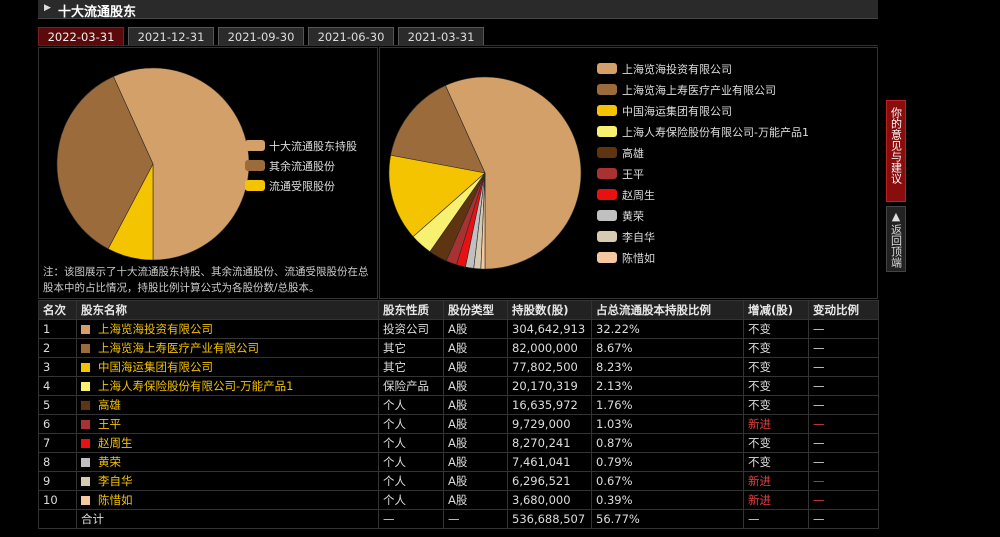 The height and width of the screenshot is (537, 1000). I want to click on legend-holder-label-2: 上海览海上寿医疗产业有限公司, so click(699, 90).